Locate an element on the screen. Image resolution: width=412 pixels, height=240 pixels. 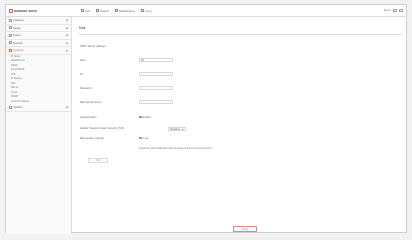
record-icon is located at coordinates (10, 43).